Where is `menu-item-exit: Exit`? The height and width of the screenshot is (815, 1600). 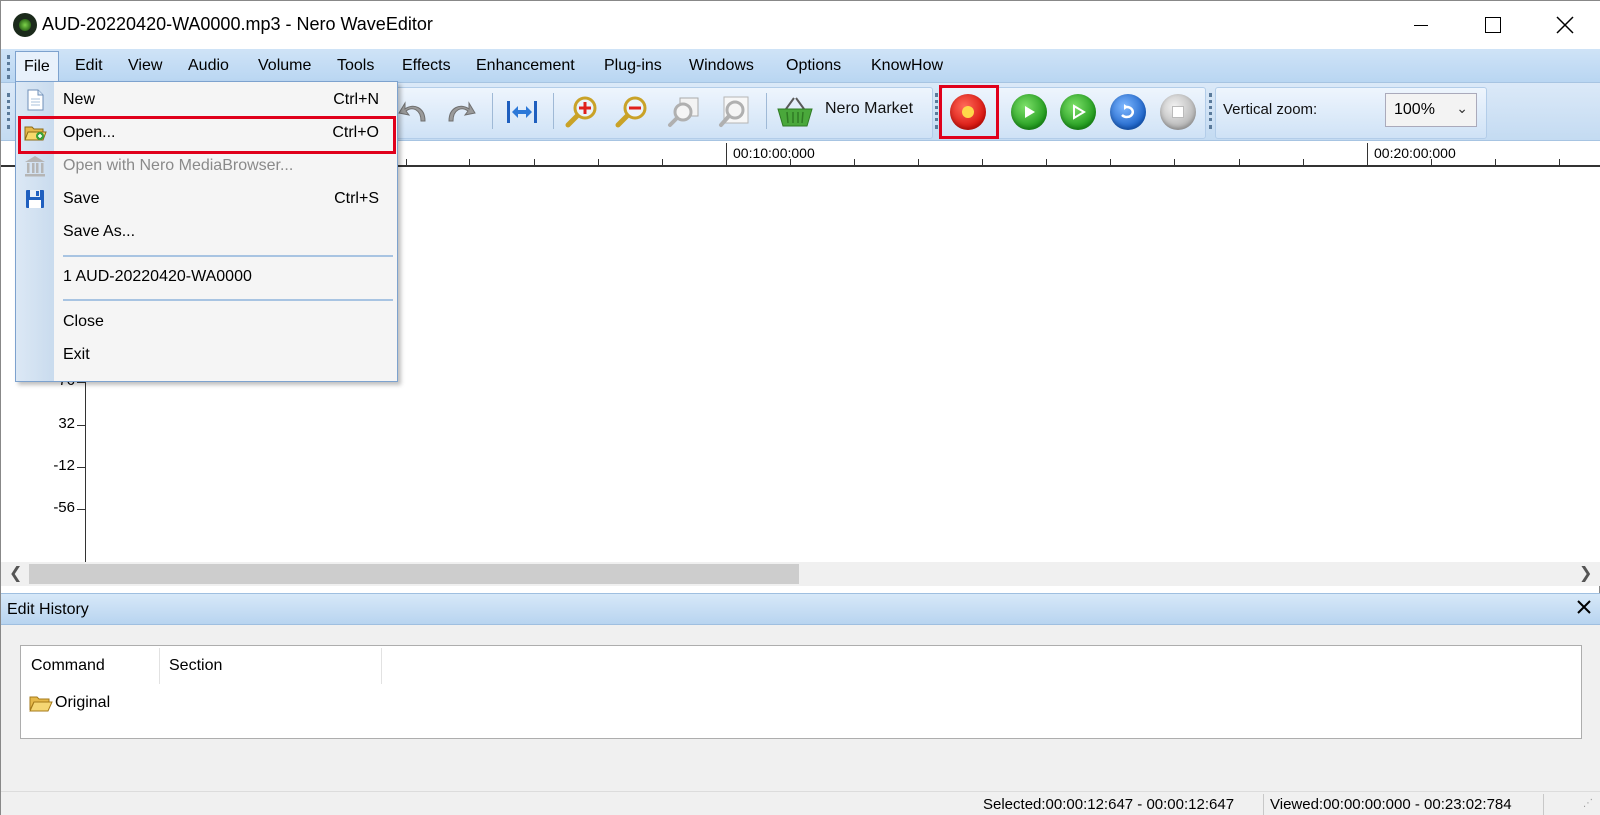 menu-item-exit: Exit is located at coordinates (206, 355).